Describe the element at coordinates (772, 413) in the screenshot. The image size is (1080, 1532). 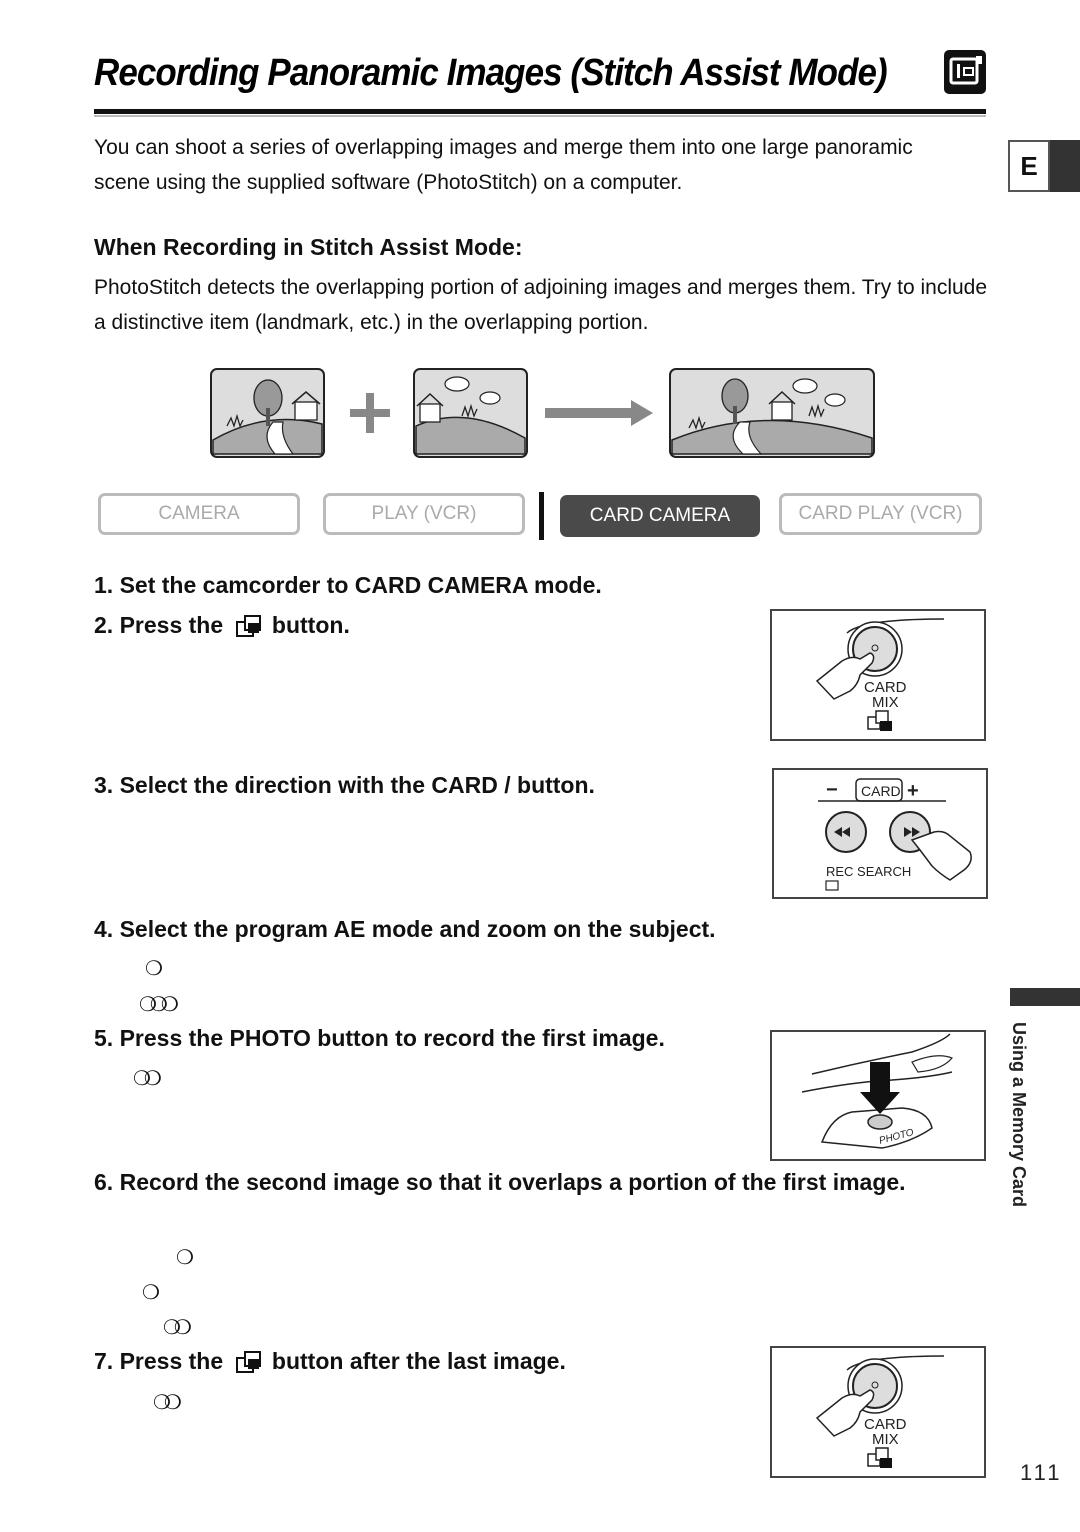
I see `scene-merged-image` at that location.